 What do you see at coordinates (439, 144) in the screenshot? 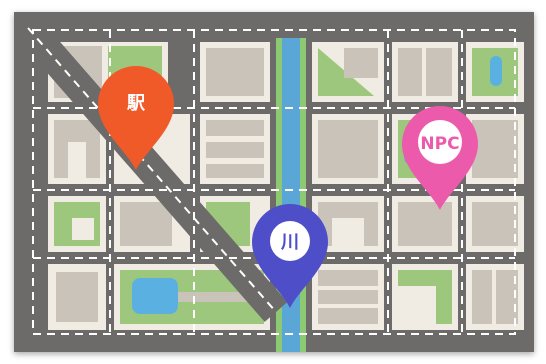
I see `marker-label-npc: NPC` at bounding box center [439, 144].